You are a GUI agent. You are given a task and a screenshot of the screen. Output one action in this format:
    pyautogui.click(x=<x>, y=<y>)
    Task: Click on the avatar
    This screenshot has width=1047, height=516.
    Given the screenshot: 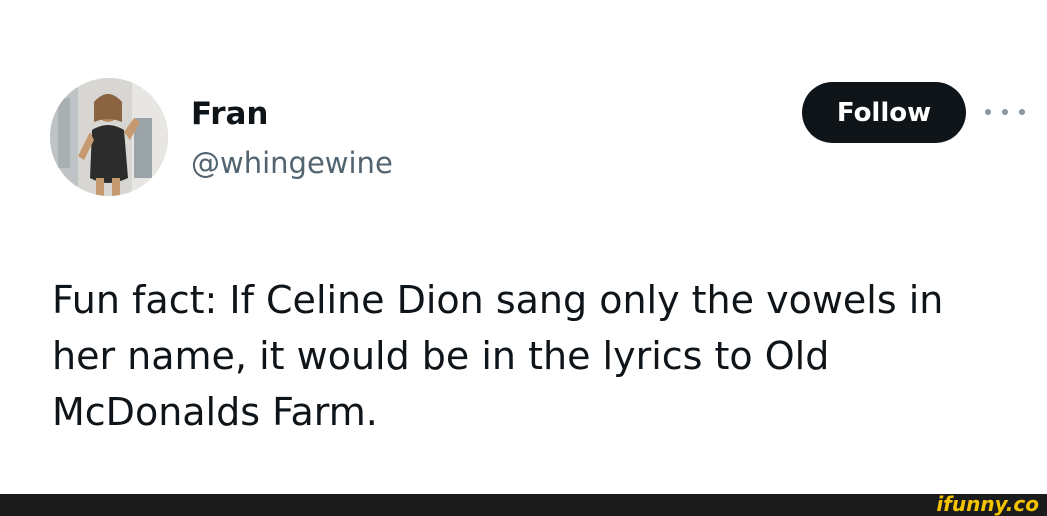 What is the action you would take?
    pyautogui.click(x=109, y=137)
    